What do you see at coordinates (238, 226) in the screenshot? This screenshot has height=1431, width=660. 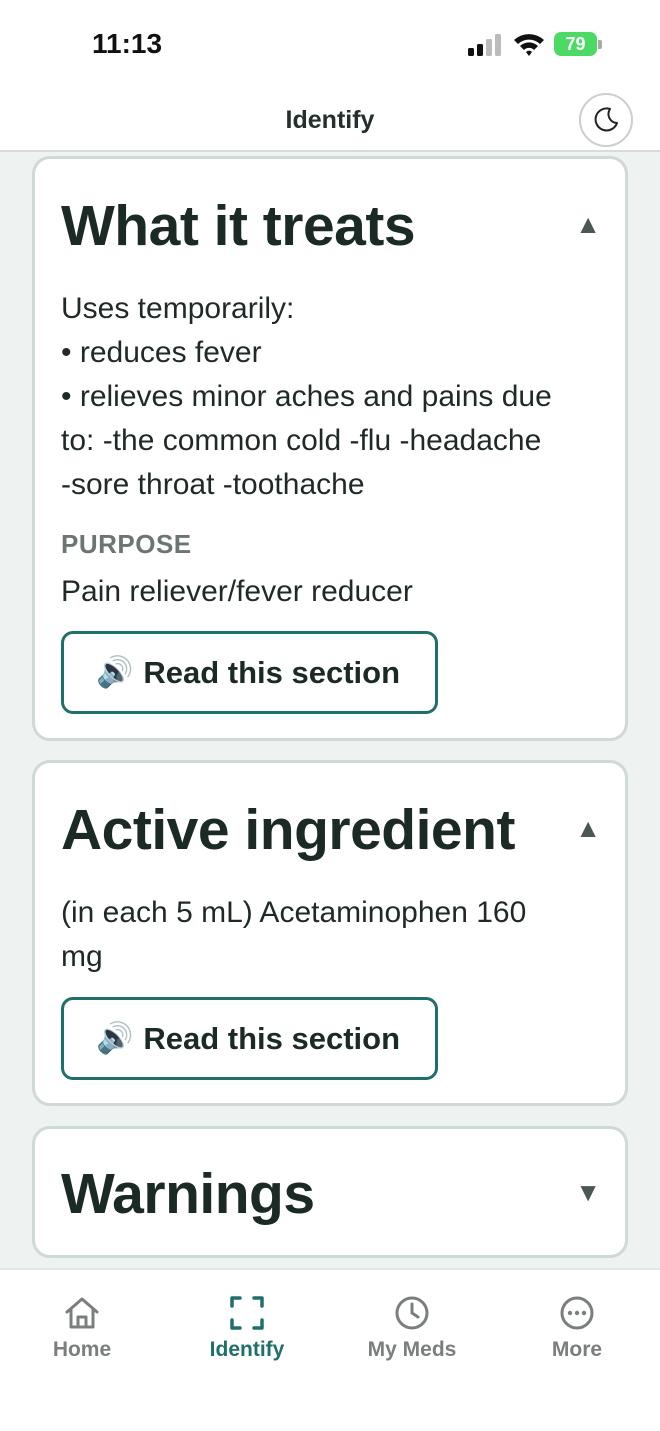 I see `section-title: What it treats` at bounding box center [238, 226].